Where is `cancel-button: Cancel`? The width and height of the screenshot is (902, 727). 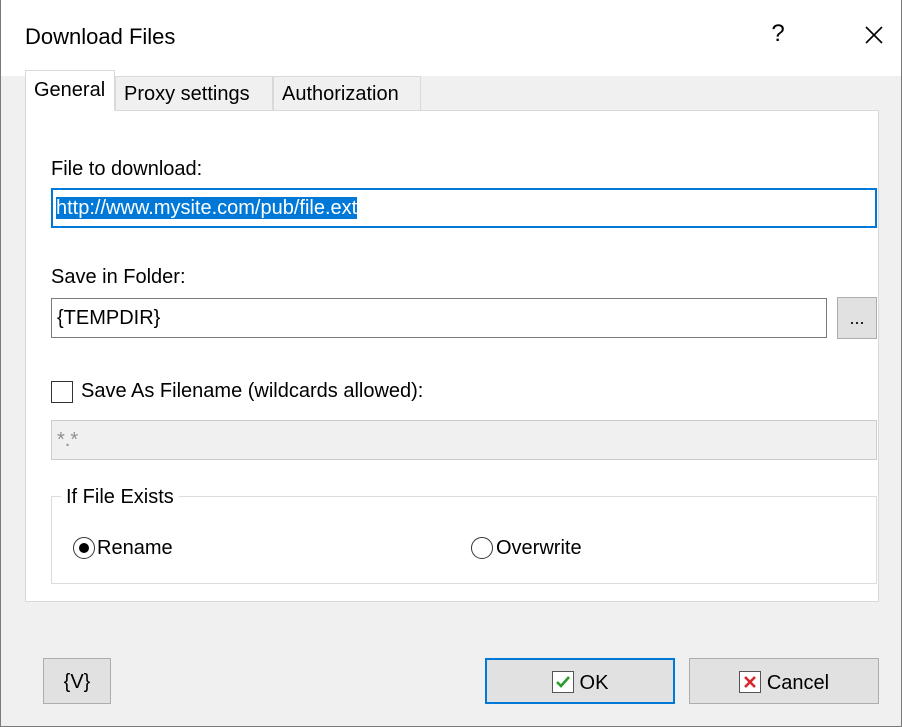 cancel-button: Cancel is located at coordinates (784, 681).